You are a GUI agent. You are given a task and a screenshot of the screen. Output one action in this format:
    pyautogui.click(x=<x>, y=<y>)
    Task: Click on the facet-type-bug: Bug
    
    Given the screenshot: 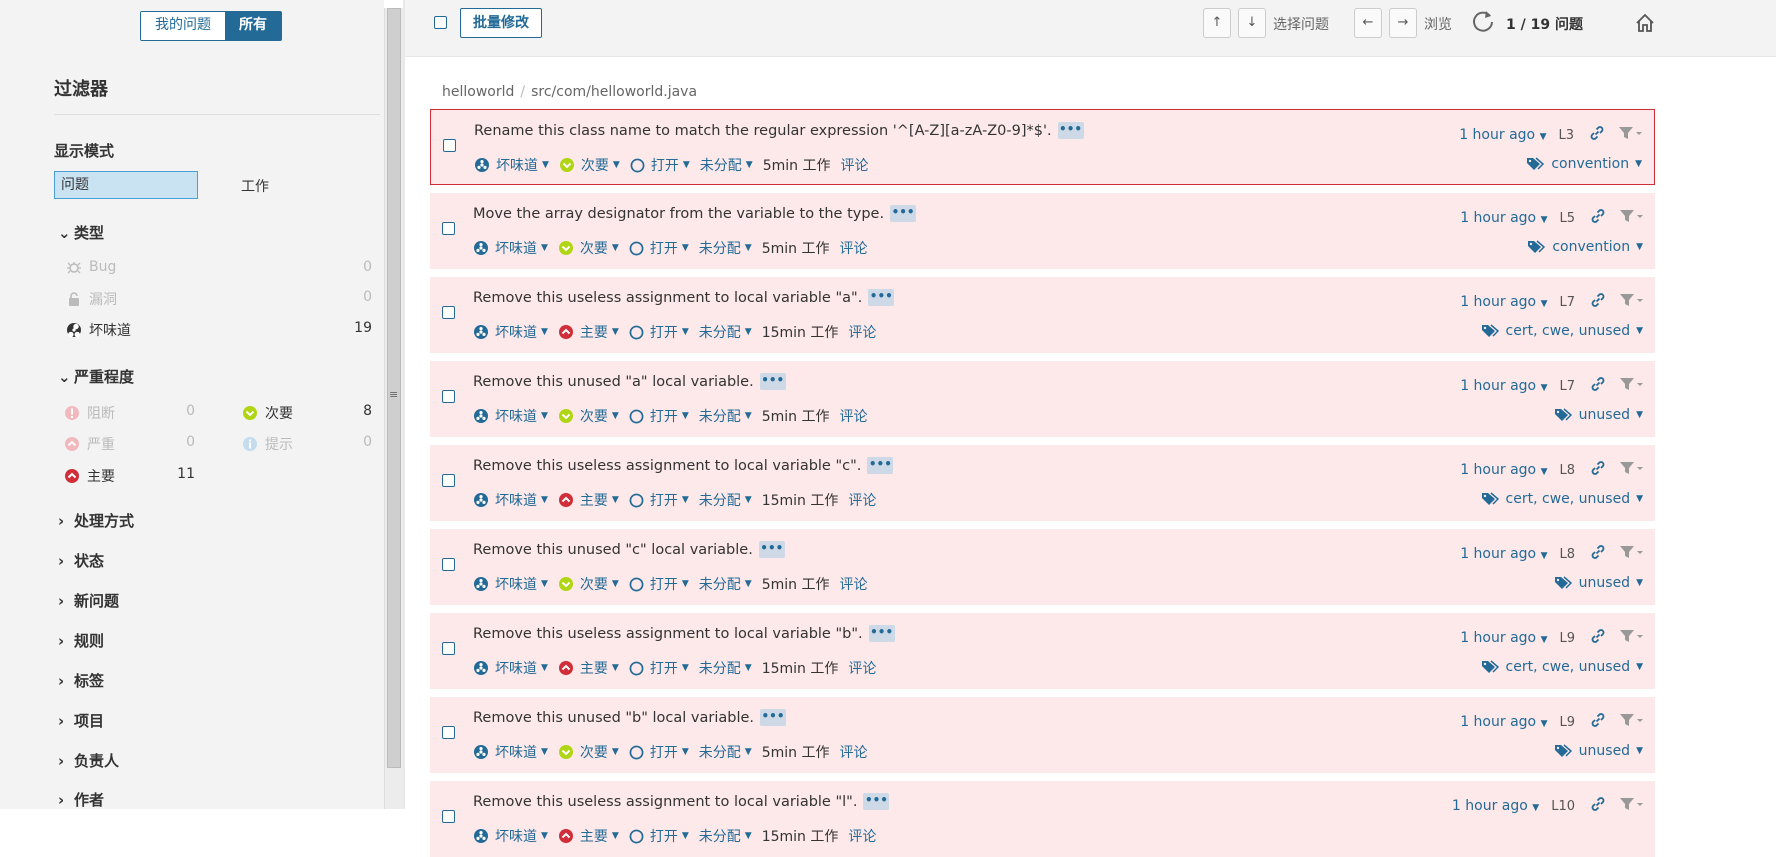 What is the action you would take?
    pyautogui.click(x=91, y=267)
    